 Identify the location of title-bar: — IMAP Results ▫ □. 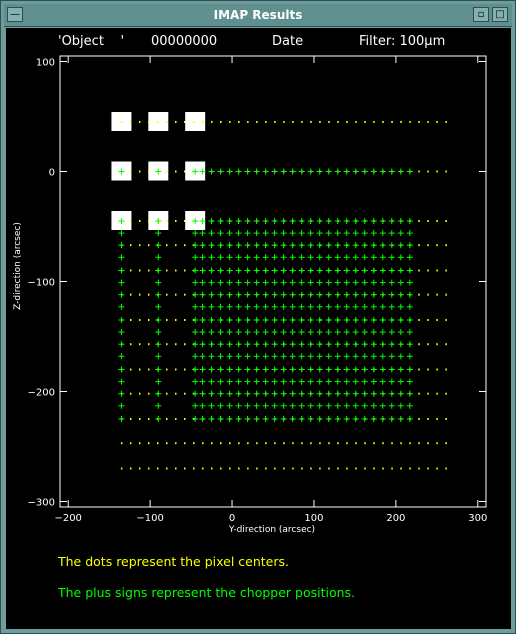
(258, 15).